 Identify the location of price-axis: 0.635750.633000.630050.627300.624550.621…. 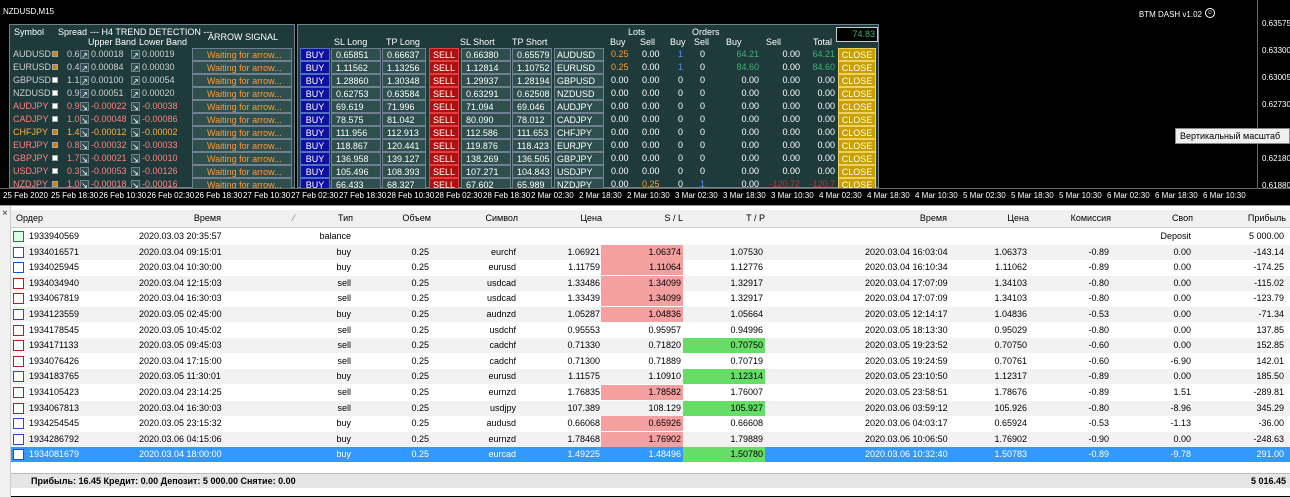
(1273, 95).